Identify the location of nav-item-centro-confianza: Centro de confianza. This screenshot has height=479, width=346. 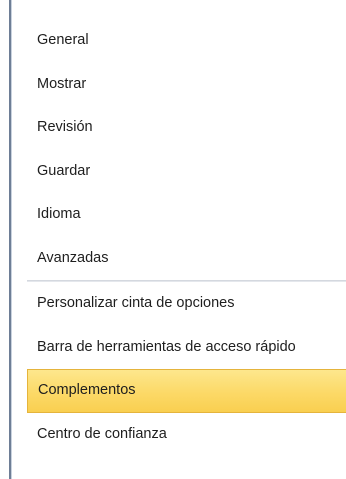
(186, 435).